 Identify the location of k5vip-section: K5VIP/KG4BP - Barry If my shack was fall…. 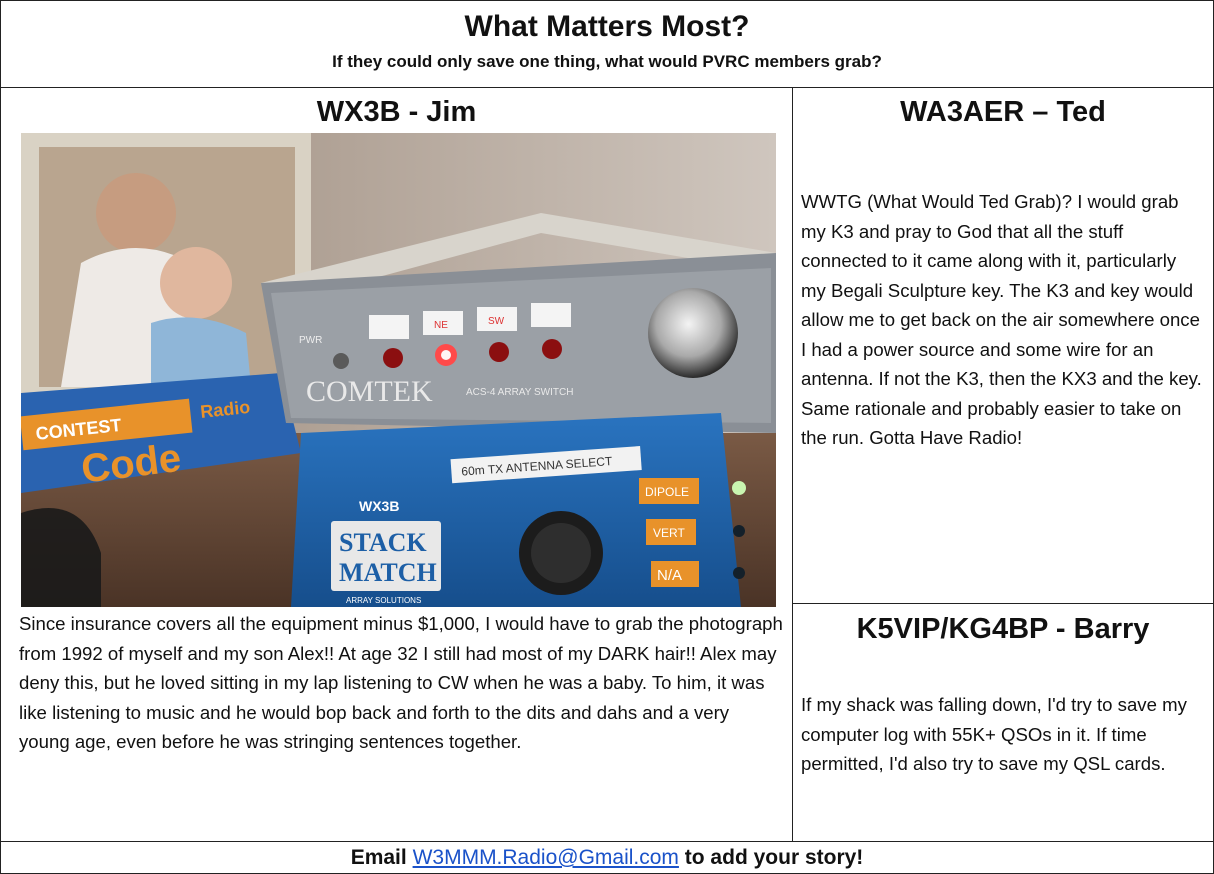
(1003, 723).